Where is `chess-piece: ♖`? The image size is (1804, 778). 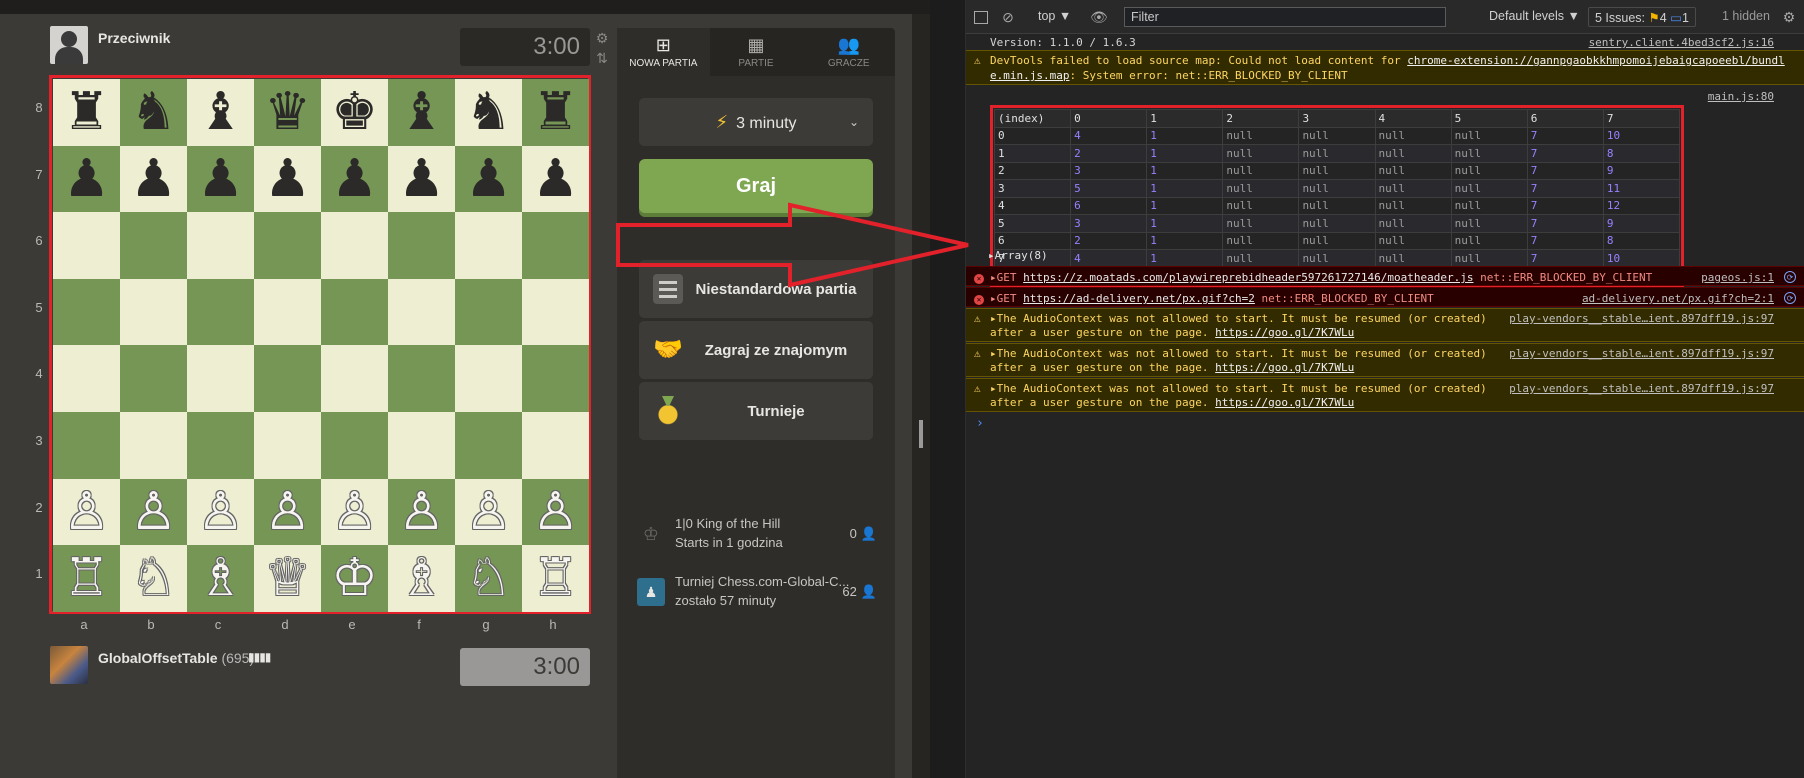
chess-piece: ♖ is located at coordinates (555, 578).